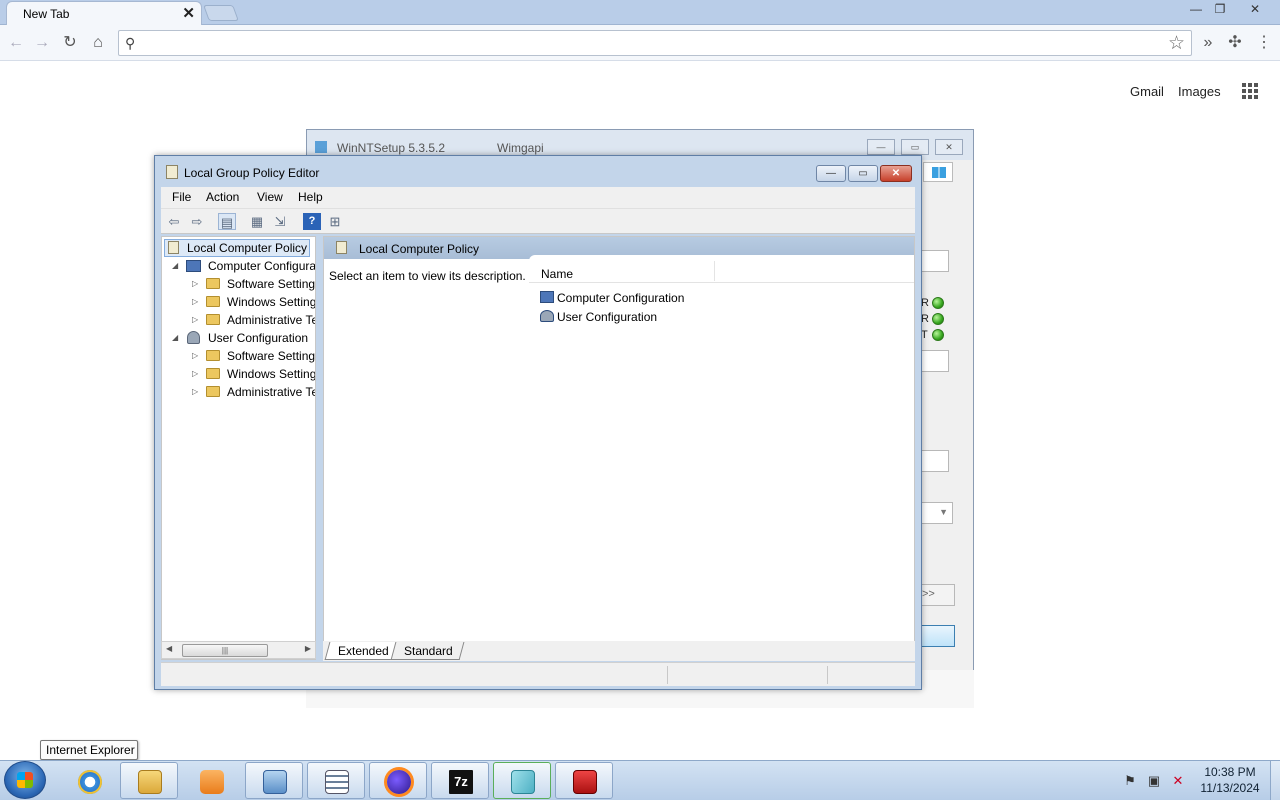 This screenshot has width=1280, height=800. What do you see at coordinates (881, 147) in the screenshot?
I see `winntsetup-minimize-button: —` at bounding box center [881, 147].